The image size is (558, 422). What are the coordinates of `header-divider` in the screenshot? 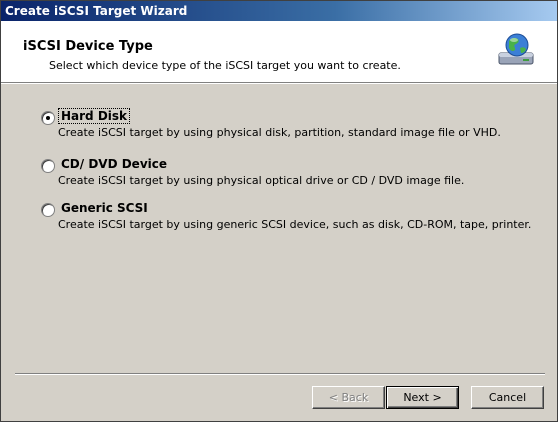 It's located at (279, 83).